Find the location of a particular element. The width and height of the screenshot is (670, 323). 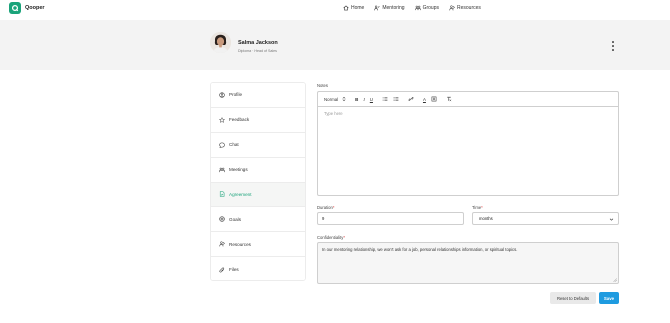

user-circle-icon is located at coordinates (222, 95).